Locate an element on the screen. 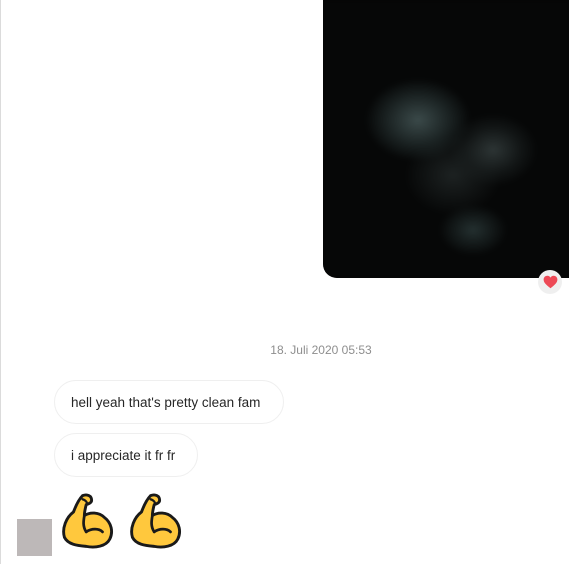 The width and height of the screenshot is (569, 564). heart-reaction-badge is located at coordinates (550, 282).